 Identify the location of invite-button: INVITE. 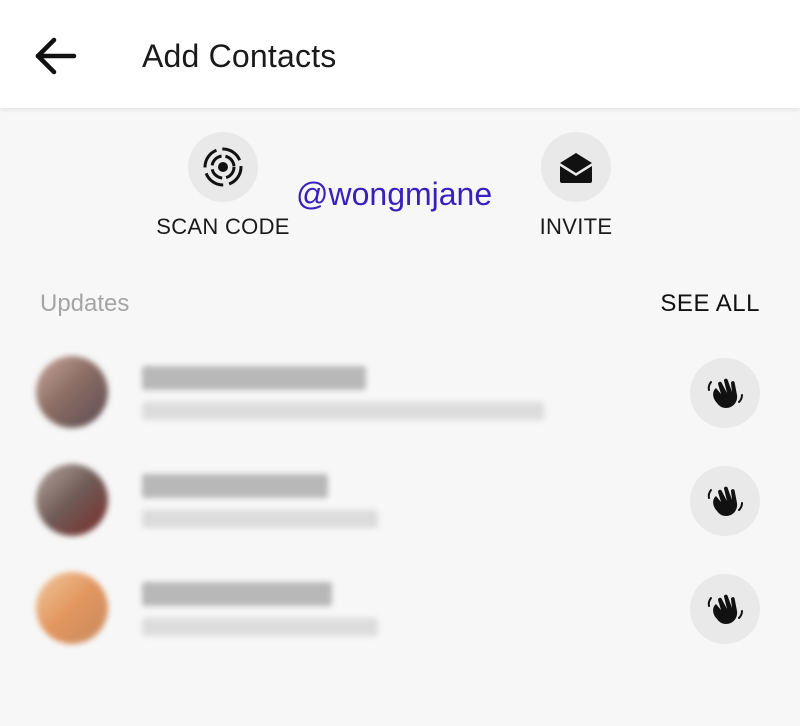
(576, 186).